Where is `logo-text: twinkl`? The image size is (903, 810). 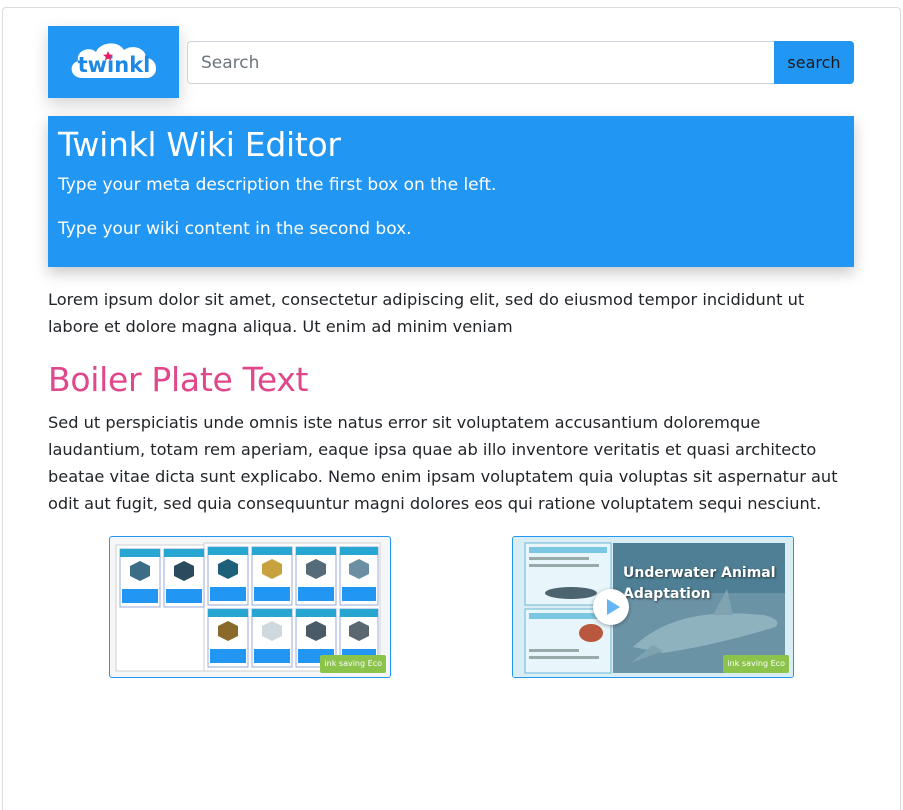 logo-text: twinkl is located at coordinates (113, 65).